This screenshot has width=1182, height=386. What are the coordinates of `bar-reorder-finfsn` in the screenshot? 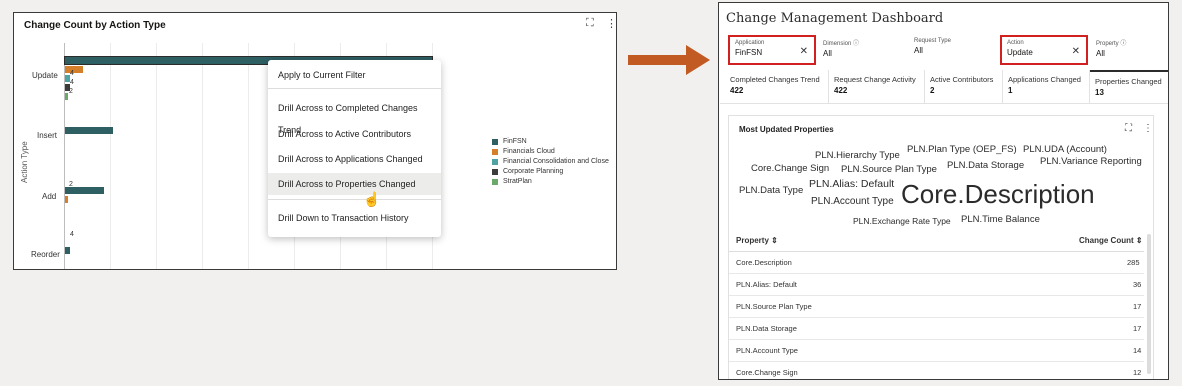 It's located at (68, 250).